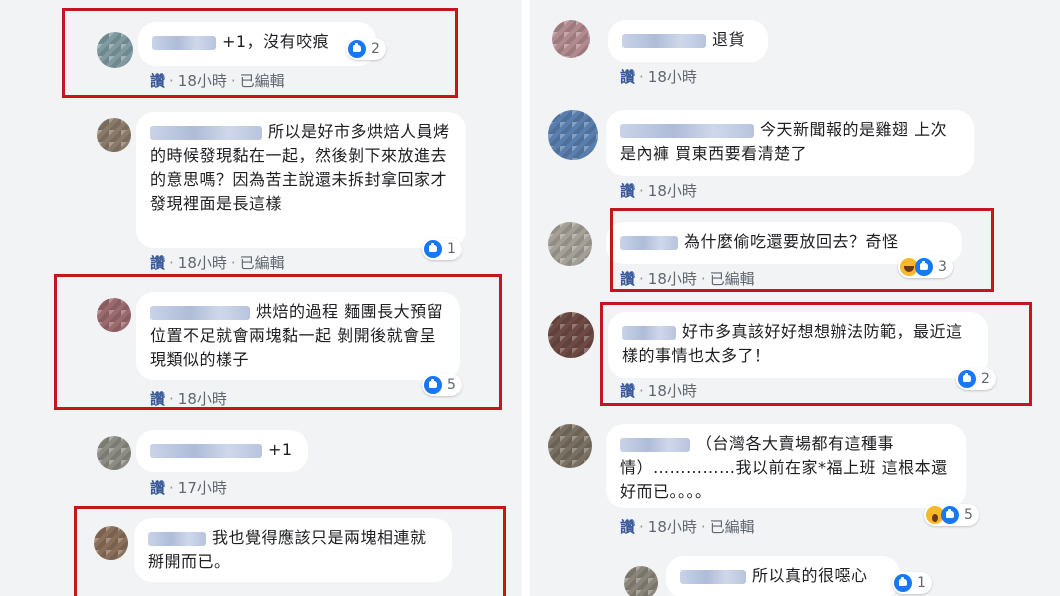 Image resolution: width=1060 pixels, height=596 pixels. Describe the element at coordinates (293, 550) in the screenshot. I see `comment-bubble: 我也覺得應該只是兩塊相連就掰開而已。` at that location.